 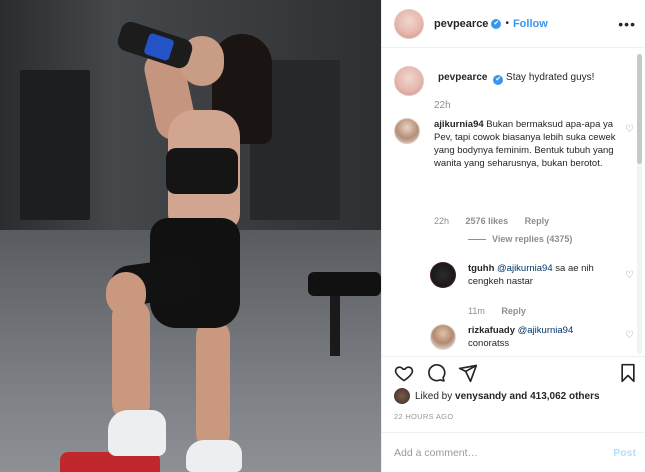 What do you see at coordinates (461, 24) in the screenshot?
I see `username: pevpearce` at bounding box center [461, 24].